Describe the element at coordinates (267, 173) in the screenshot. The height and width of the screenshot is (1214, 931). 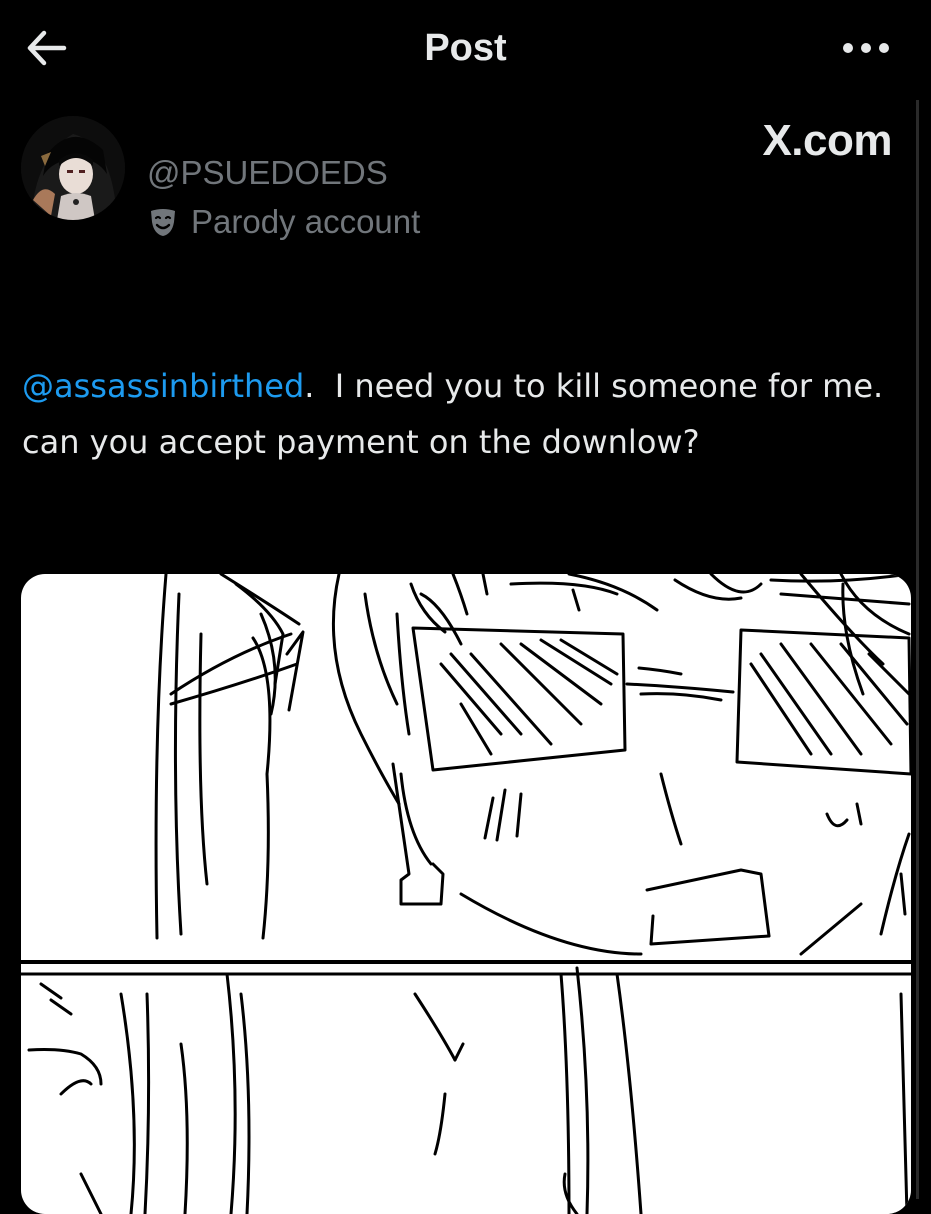
I see `author-handle: @PSUEDOEDS` at that location.